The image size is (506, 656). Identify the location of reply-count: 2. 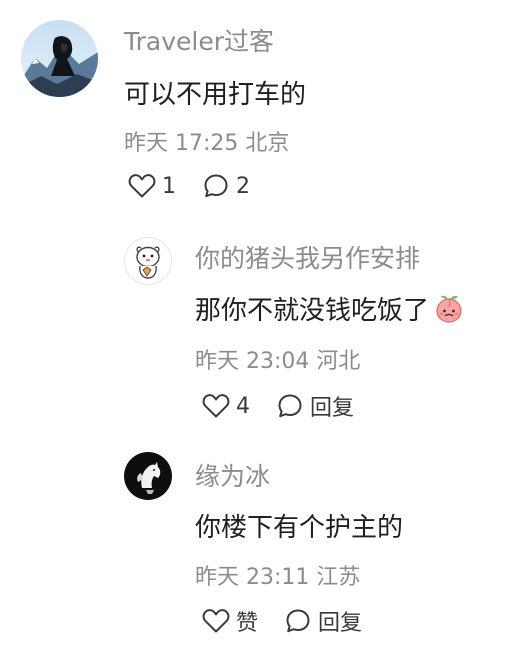
(243, 186).